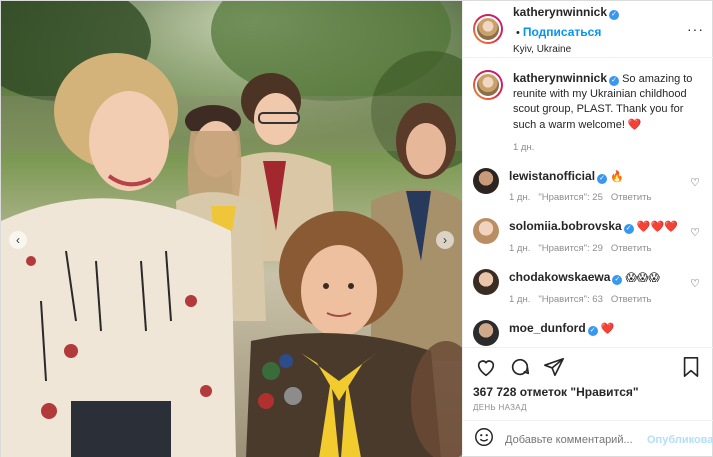 Image resolution: width=713 pixels, height=457 pixels. Describe the element at coordinates (606, 197) in the screenshot. I see `comment-meta: 1 дн. "Нравится": 25 Ответить` at that location.